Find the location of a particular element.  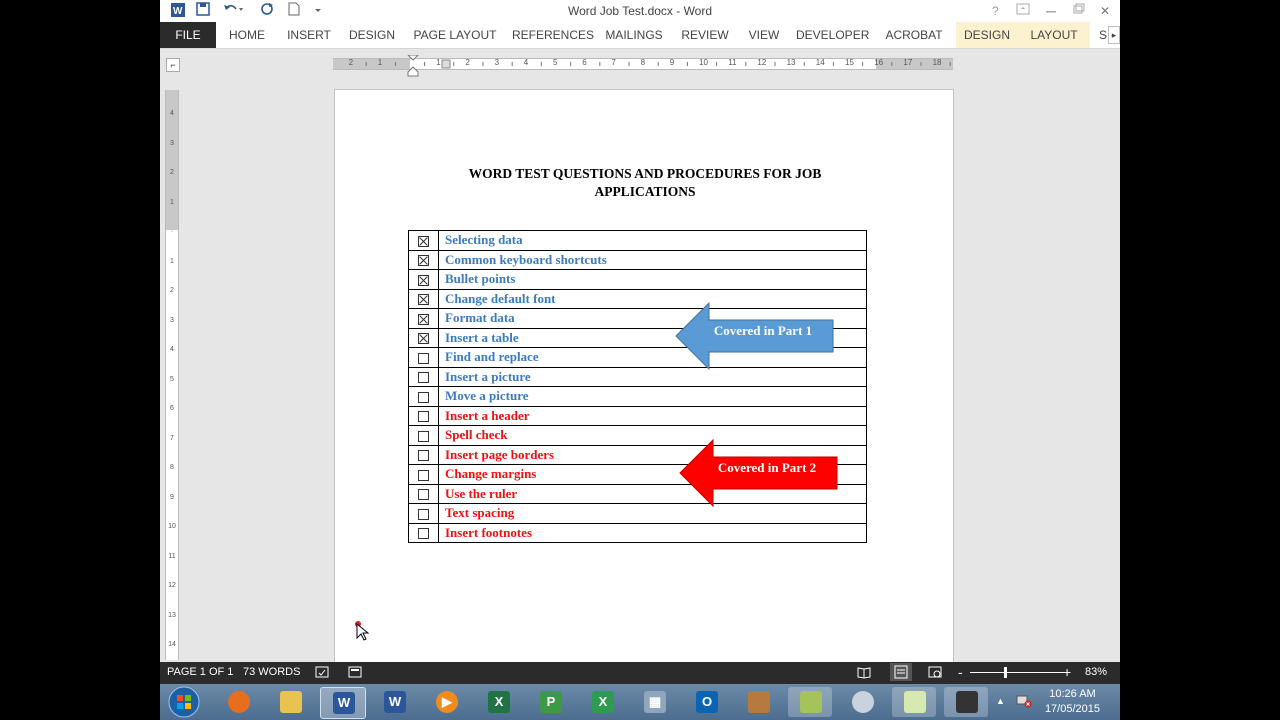

column-marker-icon is located at coordinates (446, 64).